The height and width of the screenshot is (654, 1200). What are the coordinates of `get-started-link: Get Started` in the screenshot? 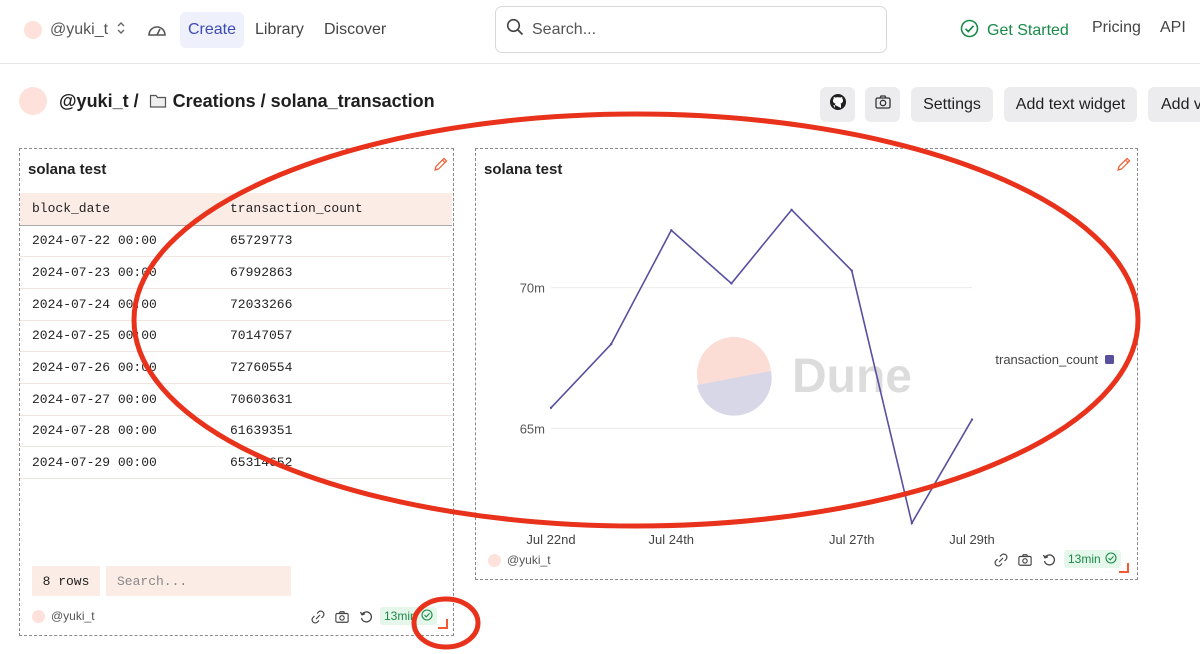 It's located at (1014, 31).